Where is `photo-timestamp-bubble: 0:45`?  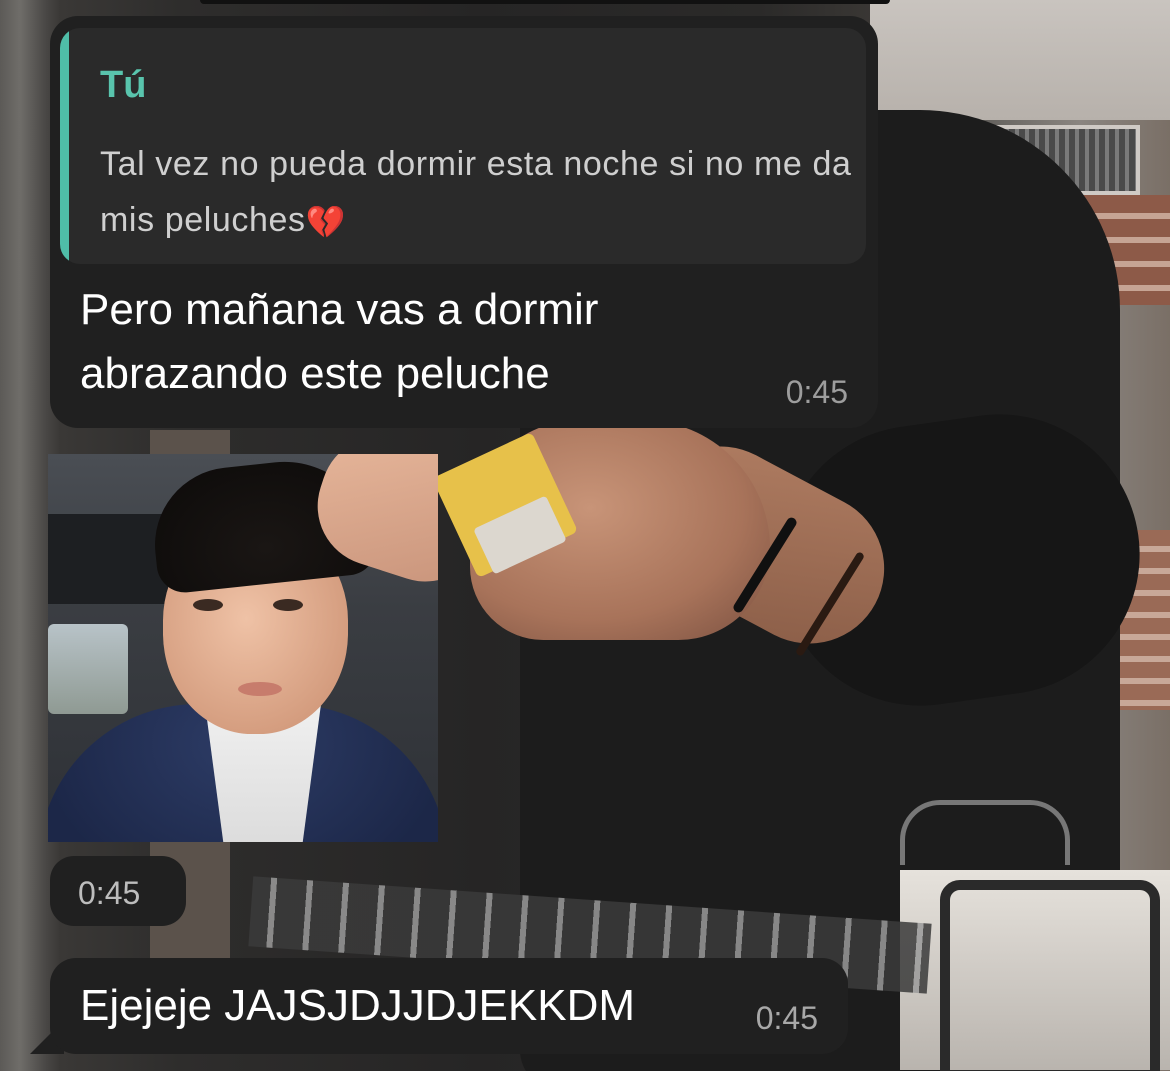
photo-timestamp-bubble: 0:45 is located at coordinates (118, 891).